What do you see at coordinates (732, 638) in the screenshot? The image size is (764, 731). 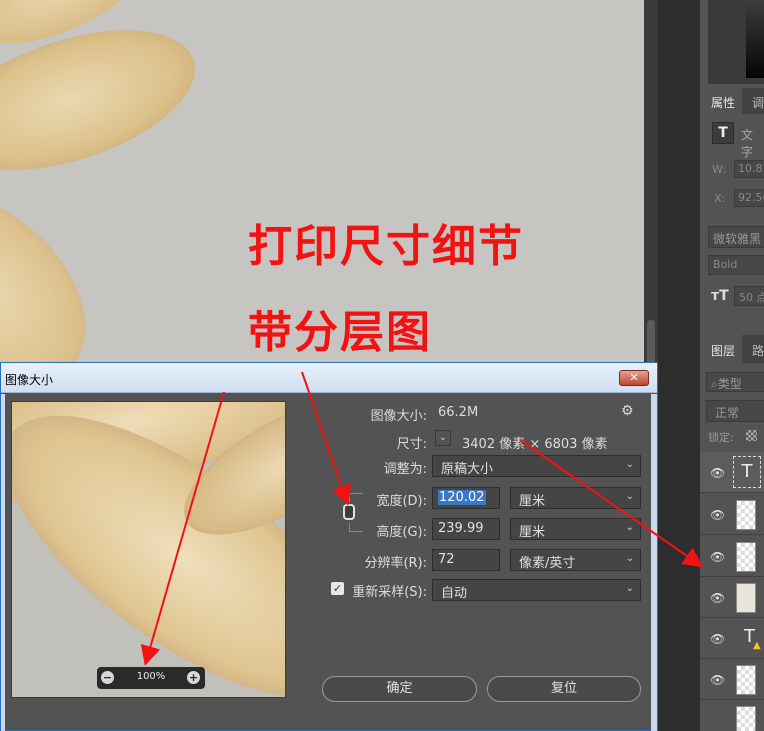 I see `layer-row: 👁 T ▲` at bounding box center [732, 638].